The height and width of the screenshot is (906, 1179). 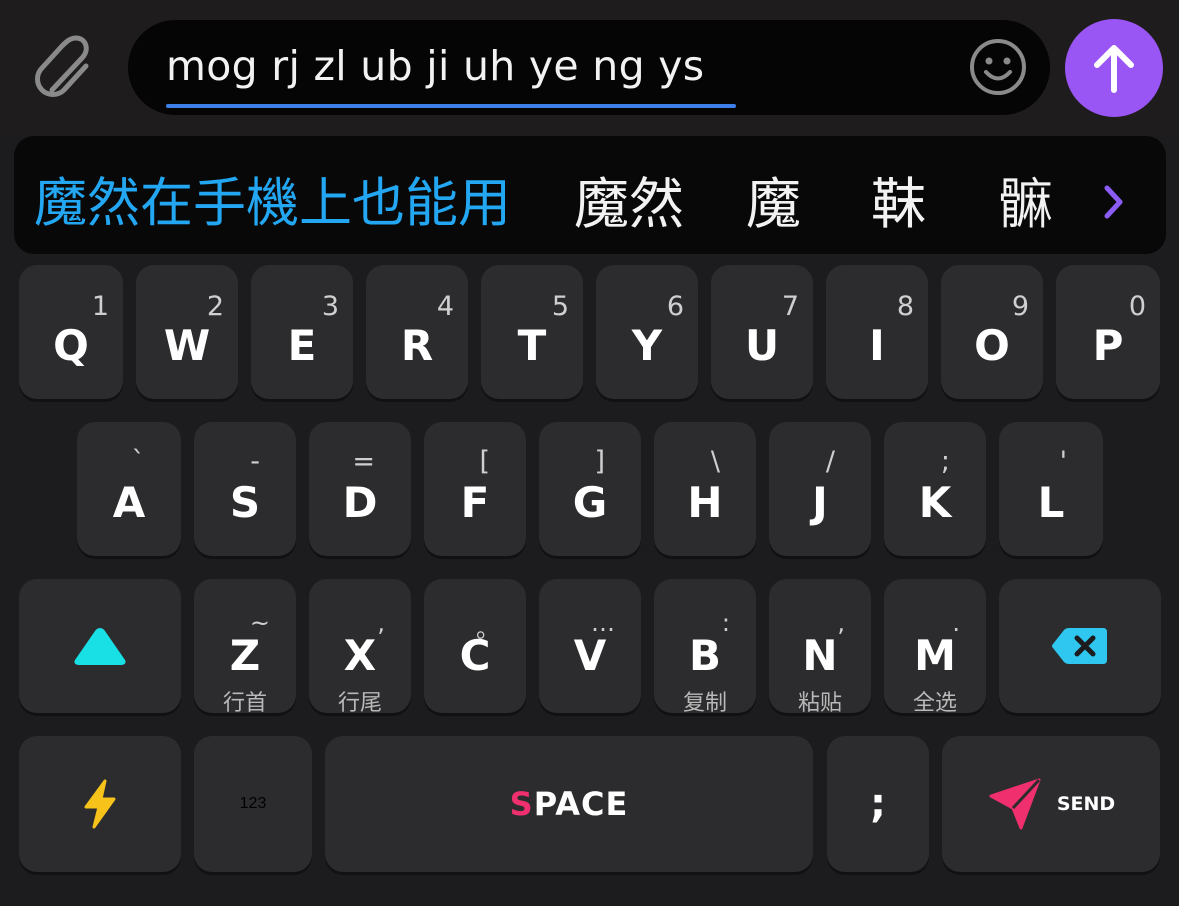 What do you see at coordinates (359, 703) in the screenshot?
I see `key-sublabel: 行尾` at bounding box center [359, 703].